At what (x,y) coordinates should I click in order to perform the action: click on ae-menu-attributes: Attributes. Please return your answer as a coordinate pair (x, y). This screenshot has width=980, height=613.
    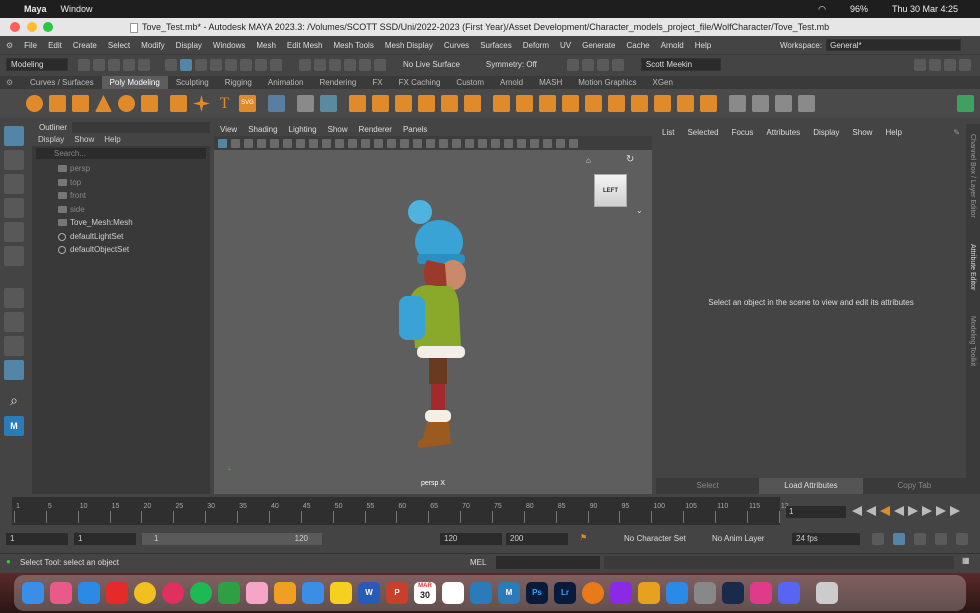
    Looking at the image, I should click on (783, 133).